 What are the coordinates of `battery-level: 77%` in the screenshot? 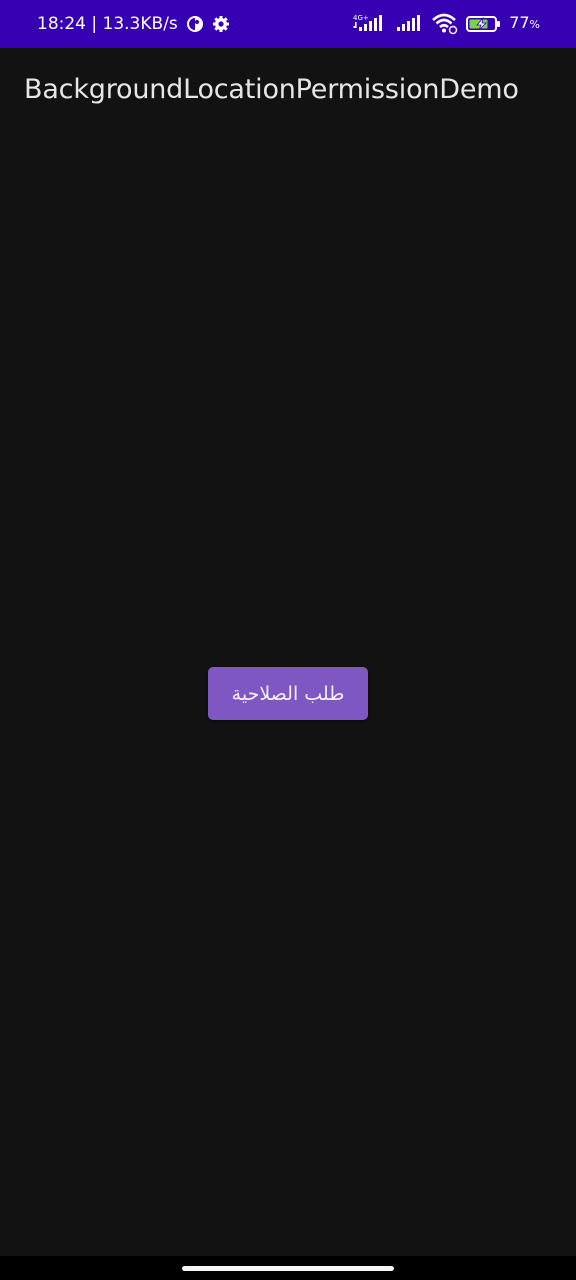 It's located at (524, 24).